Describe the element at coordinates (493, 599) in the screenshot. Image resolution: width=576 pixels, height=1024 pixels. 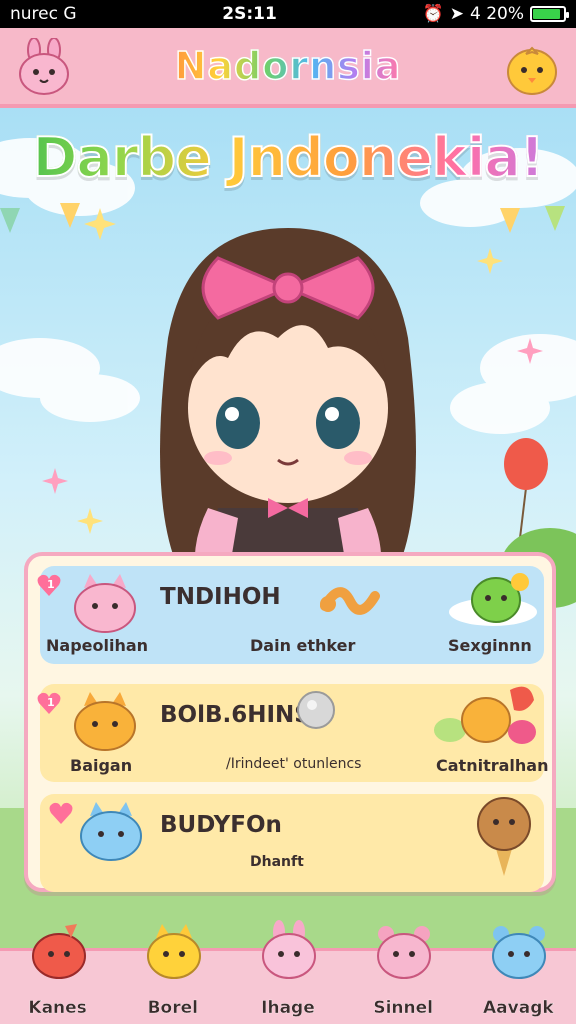
I see `green-blob-icon` at that location.